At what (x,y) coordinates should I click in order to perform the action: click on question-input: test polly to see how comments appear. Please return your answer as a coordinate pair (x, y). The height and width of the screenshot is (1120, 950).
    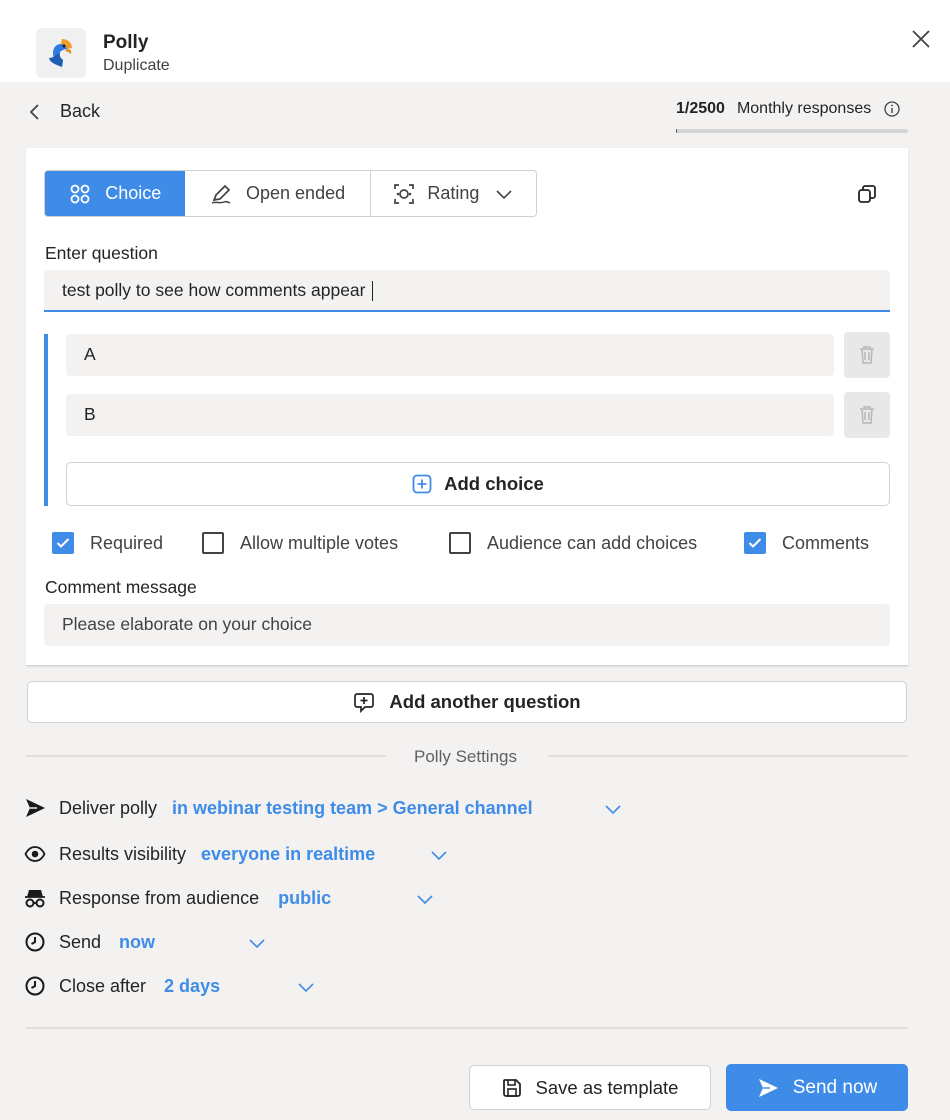
    Looking at the image, I should click on (467, 291).